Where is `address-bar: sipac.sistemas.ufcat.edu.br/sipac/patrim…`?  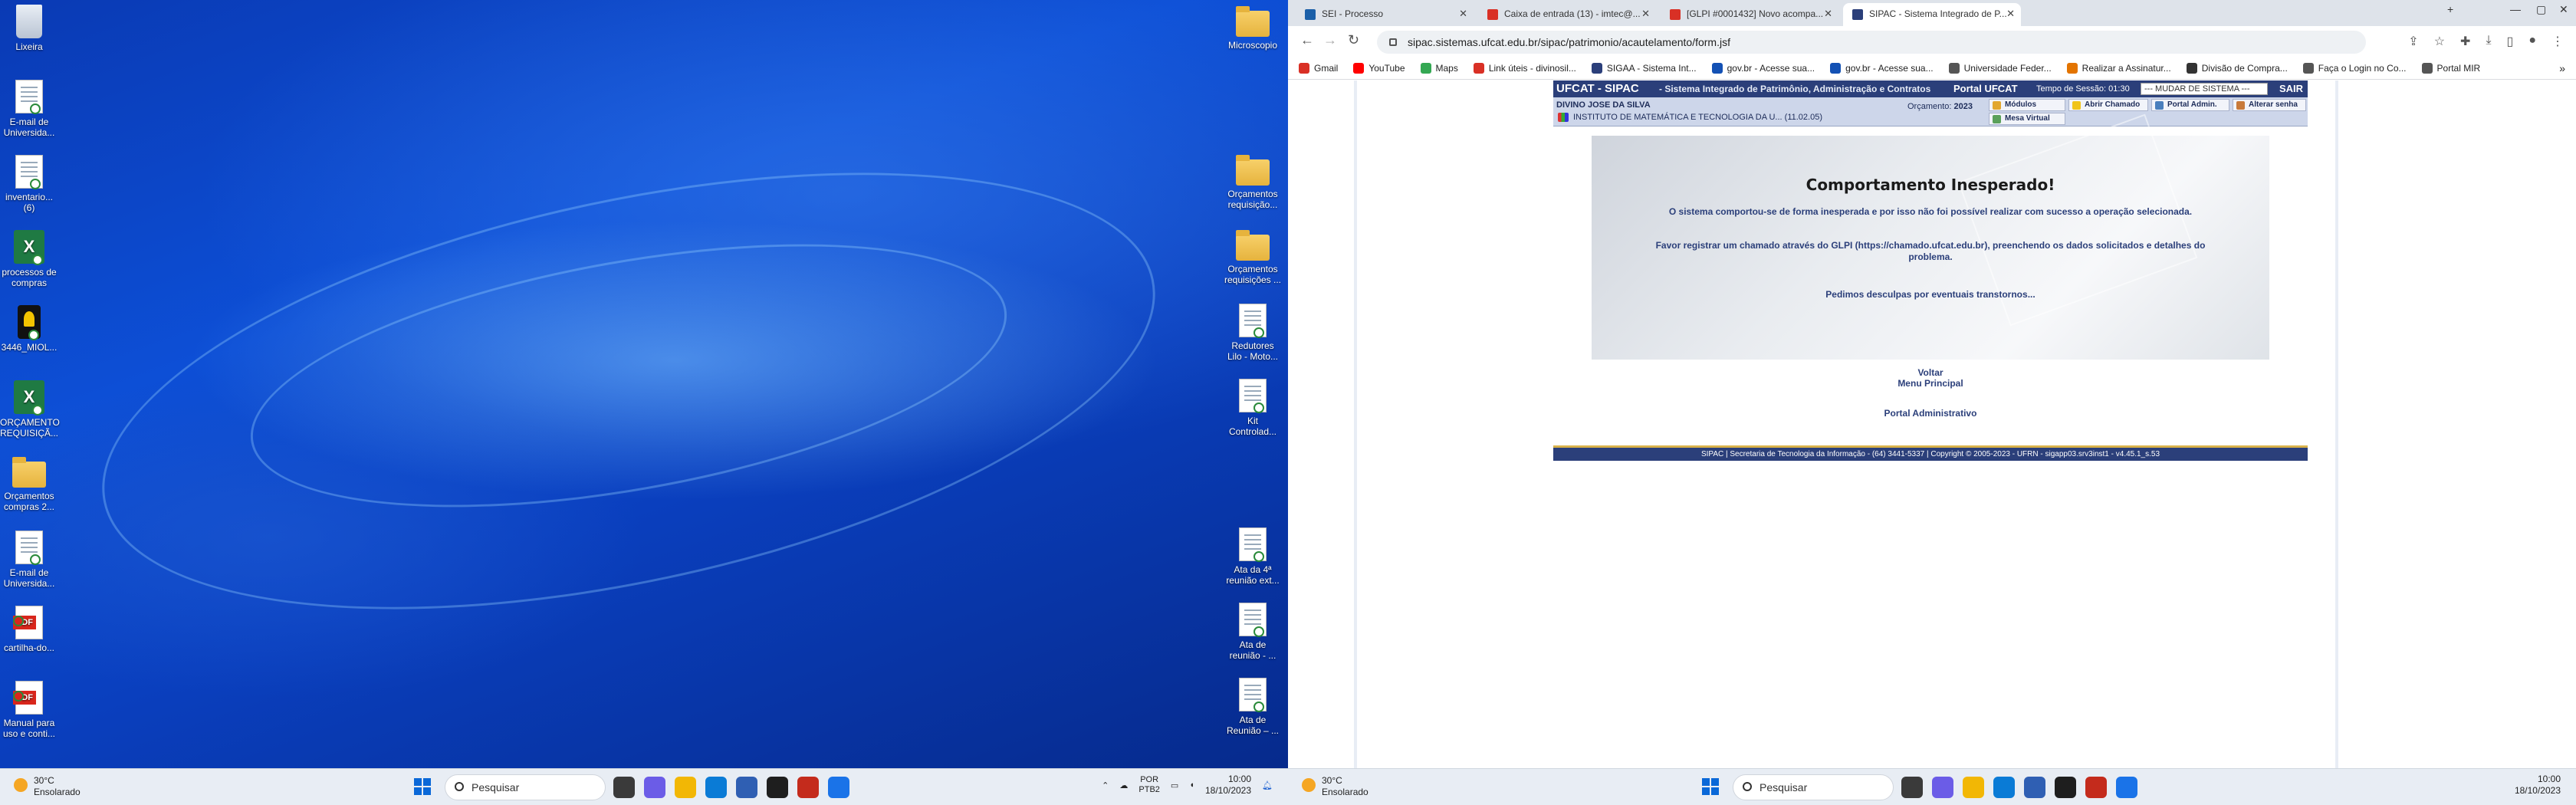
address-bar: sipac.sistemas.ufcat.edu.br/sipac/patrim… is located at coordinates (1871, 43).